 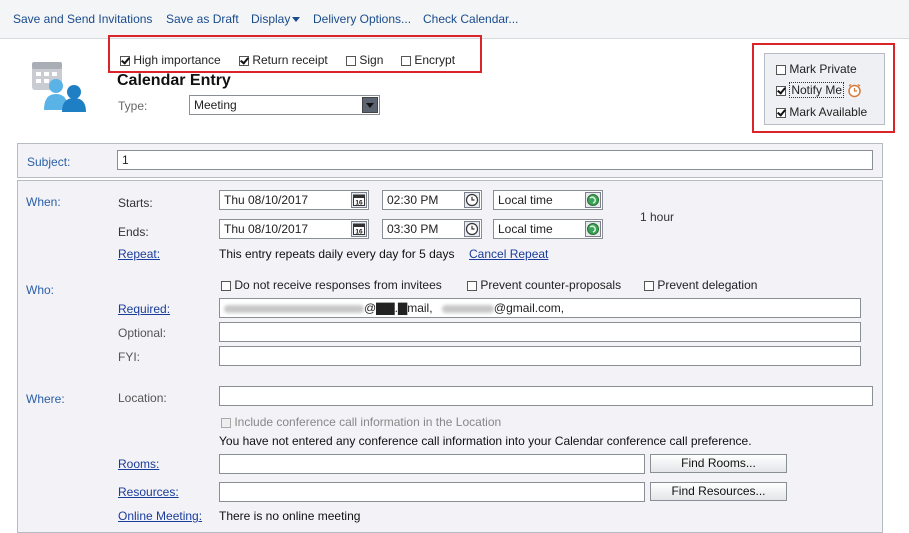 What do you see at coordinates (828, 112) in the screenshot?
I see `mark-available-label: Mark Available` at bounding box center [828, 112].